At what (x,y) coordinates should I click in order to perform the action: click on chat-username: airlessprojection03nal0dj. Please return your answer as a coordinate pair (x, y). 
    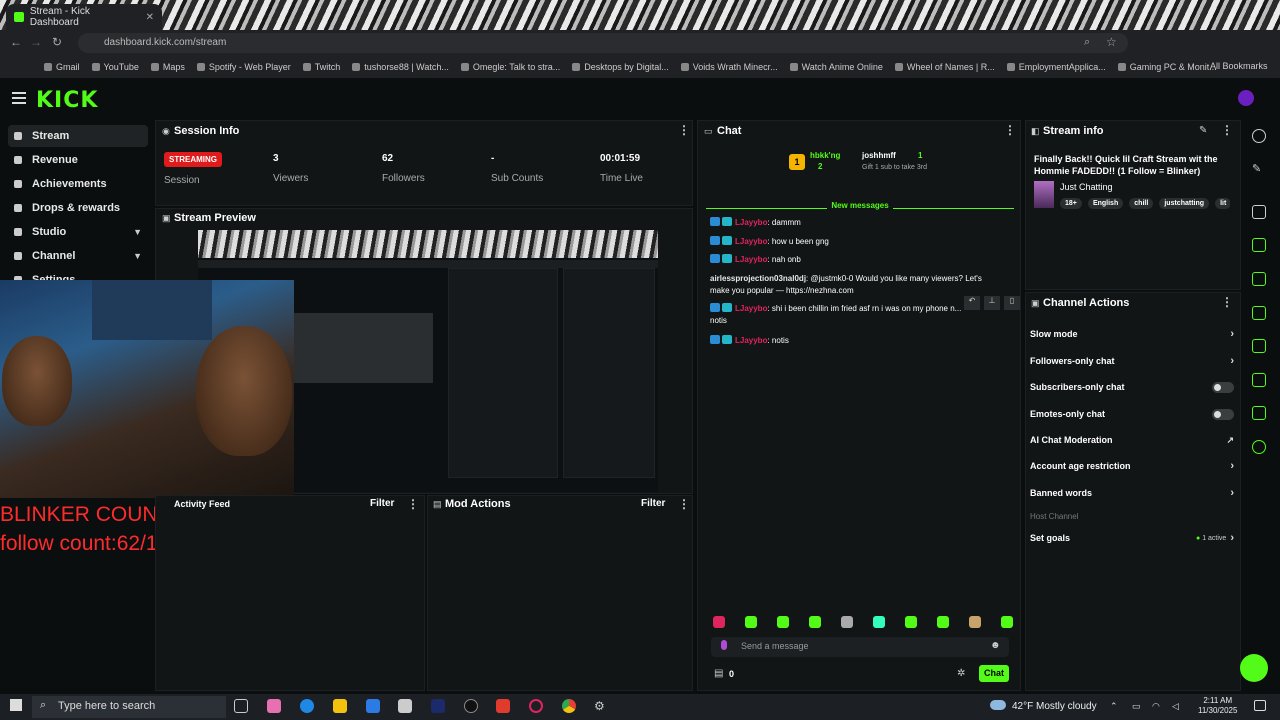
    Looking at the image, I should click on (758, 278).